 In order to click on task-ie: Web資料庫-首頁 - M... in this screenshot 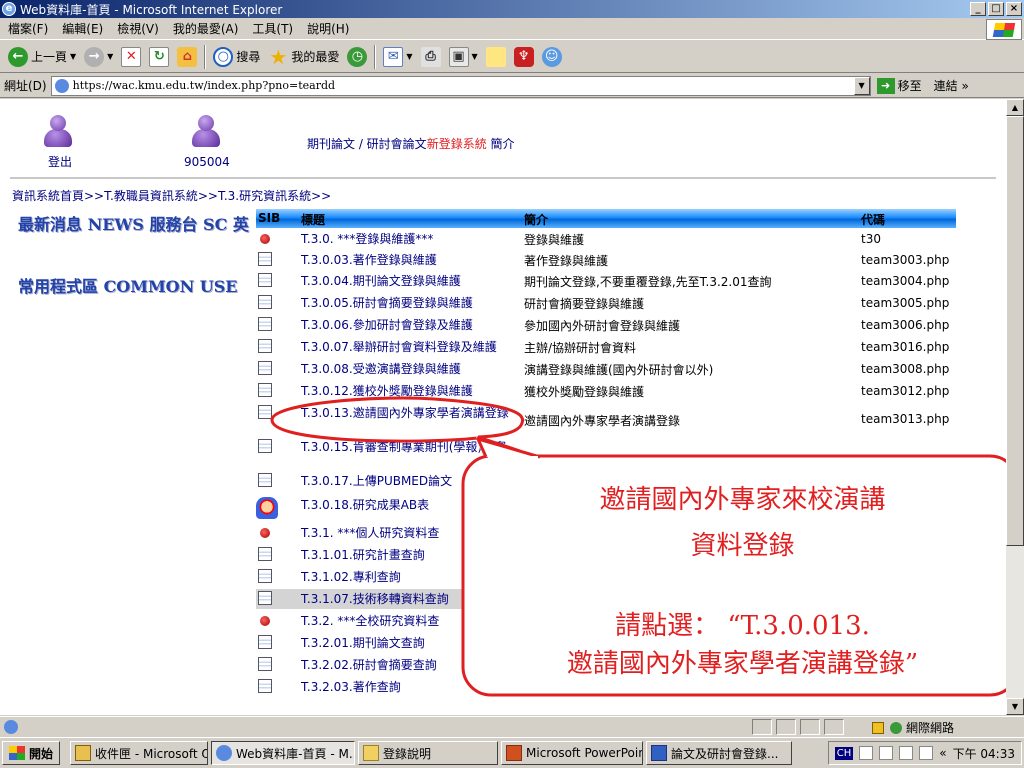, I will do `click(283, 753)`.